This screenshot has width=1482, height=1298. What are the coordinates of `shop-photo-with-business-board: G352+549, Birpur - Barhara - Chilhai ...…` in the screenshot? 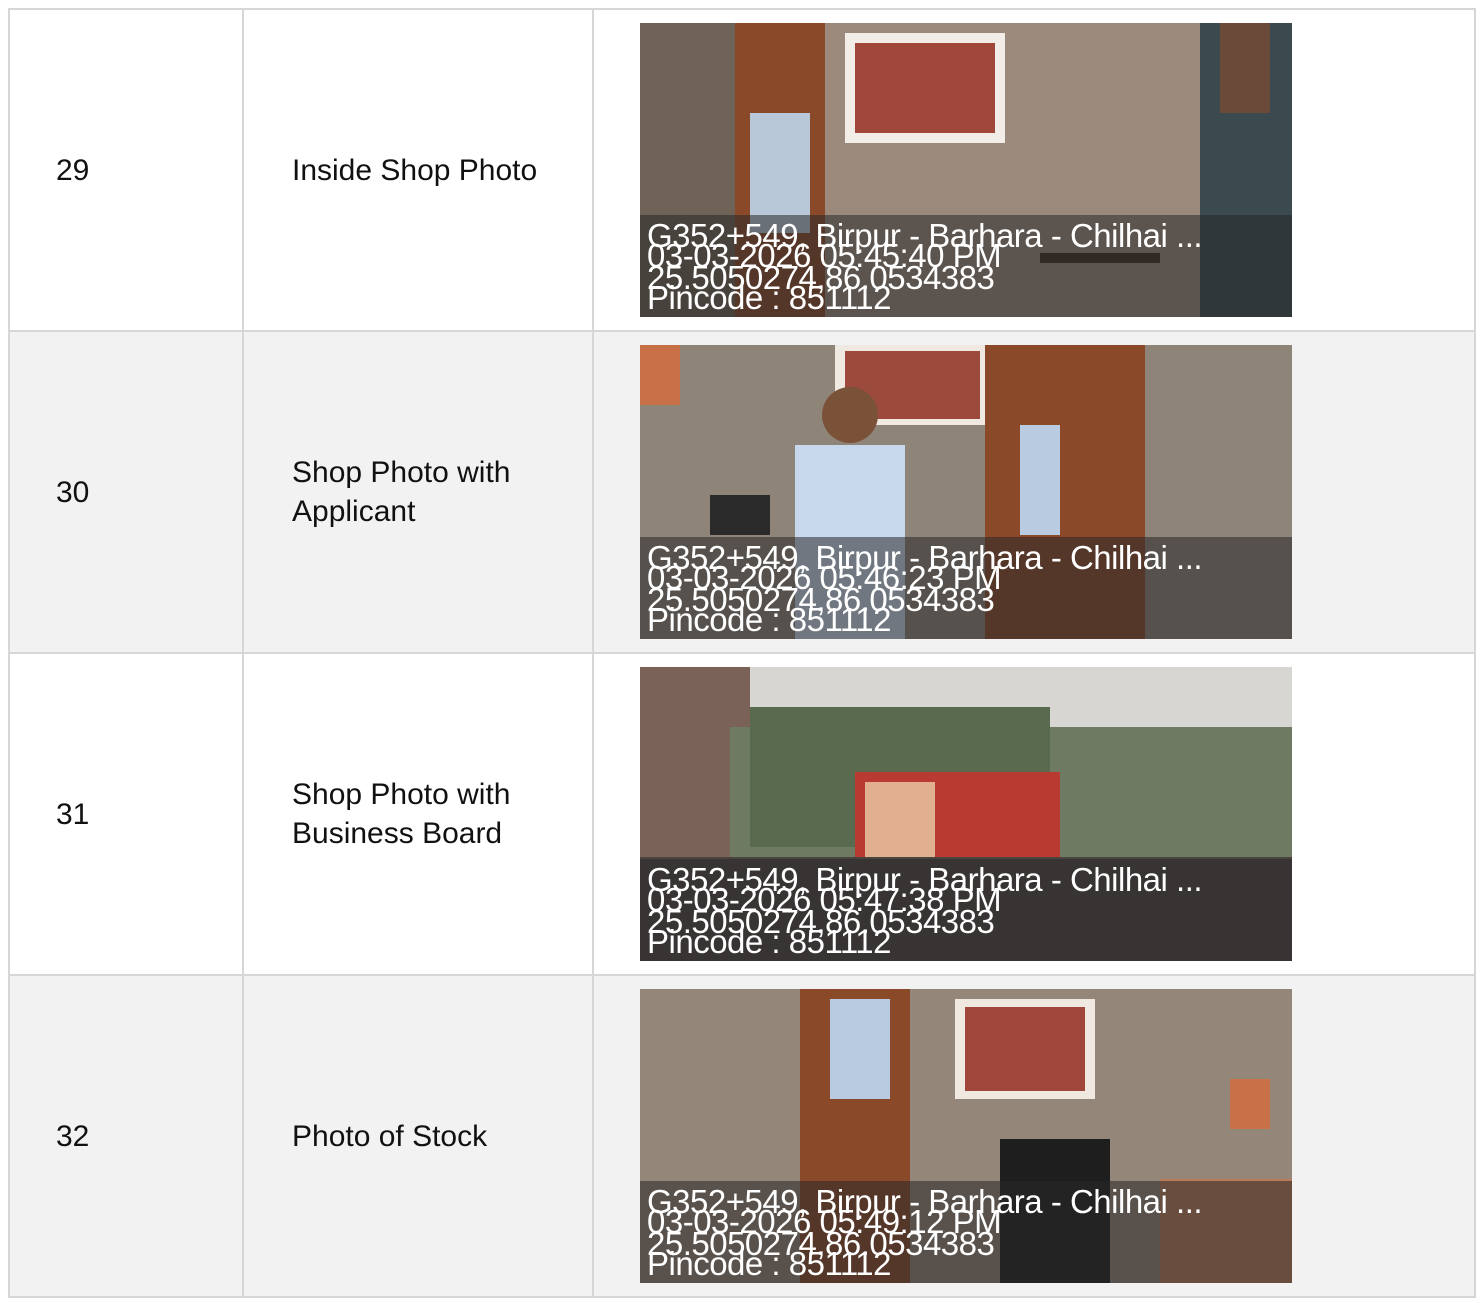 It's located at (966, 814).